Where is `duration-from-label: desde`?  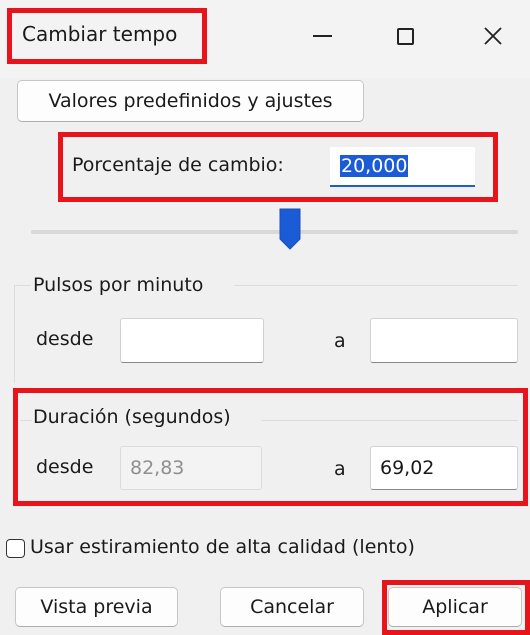 duration-from-label: desde is located at coordinates (65, 467).